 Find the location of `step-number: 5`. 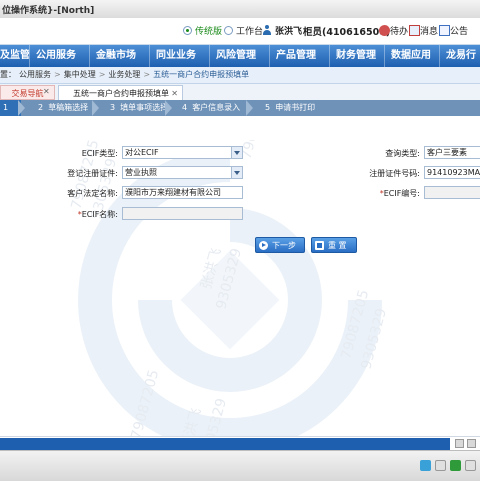

step-number: 5 is located at coordinates (268, 107).